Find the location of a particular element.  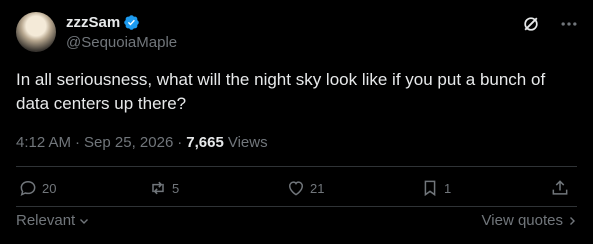

avatar is located at coordinates (36, 32).